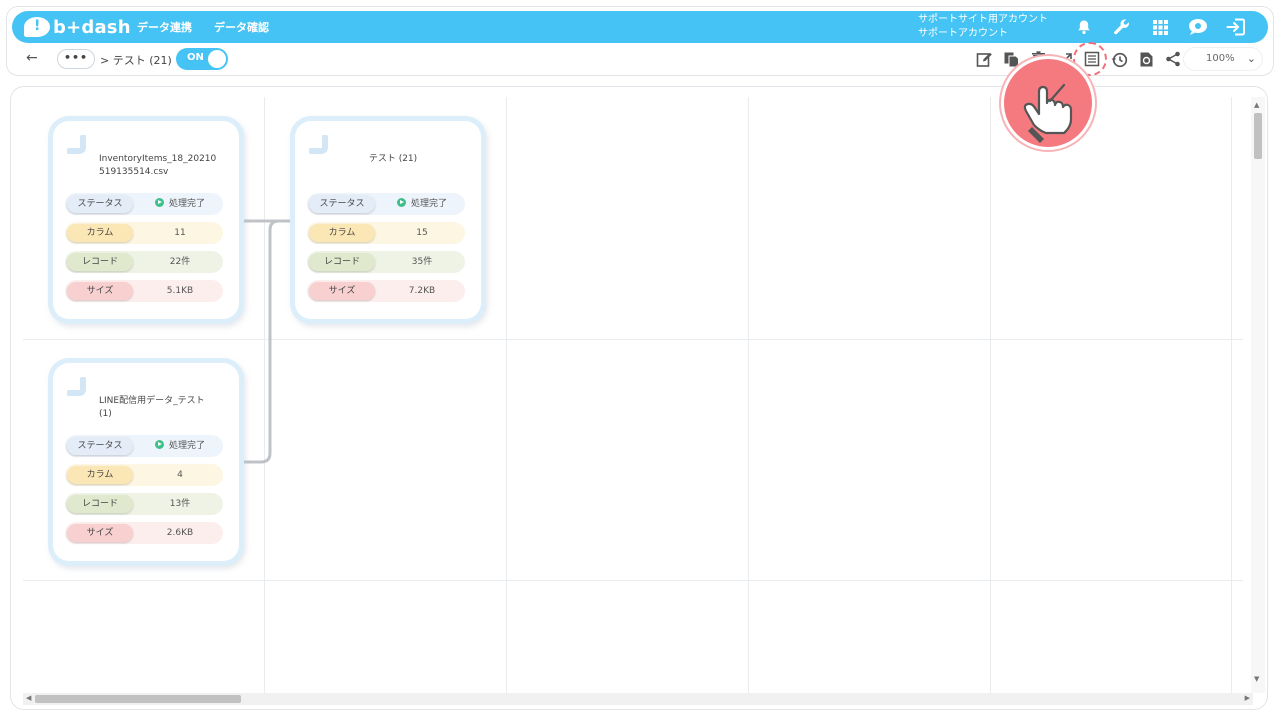 This screenshot has height=720, width=1280. I want to click on pointing-hand-icon, so click(1048, 103).